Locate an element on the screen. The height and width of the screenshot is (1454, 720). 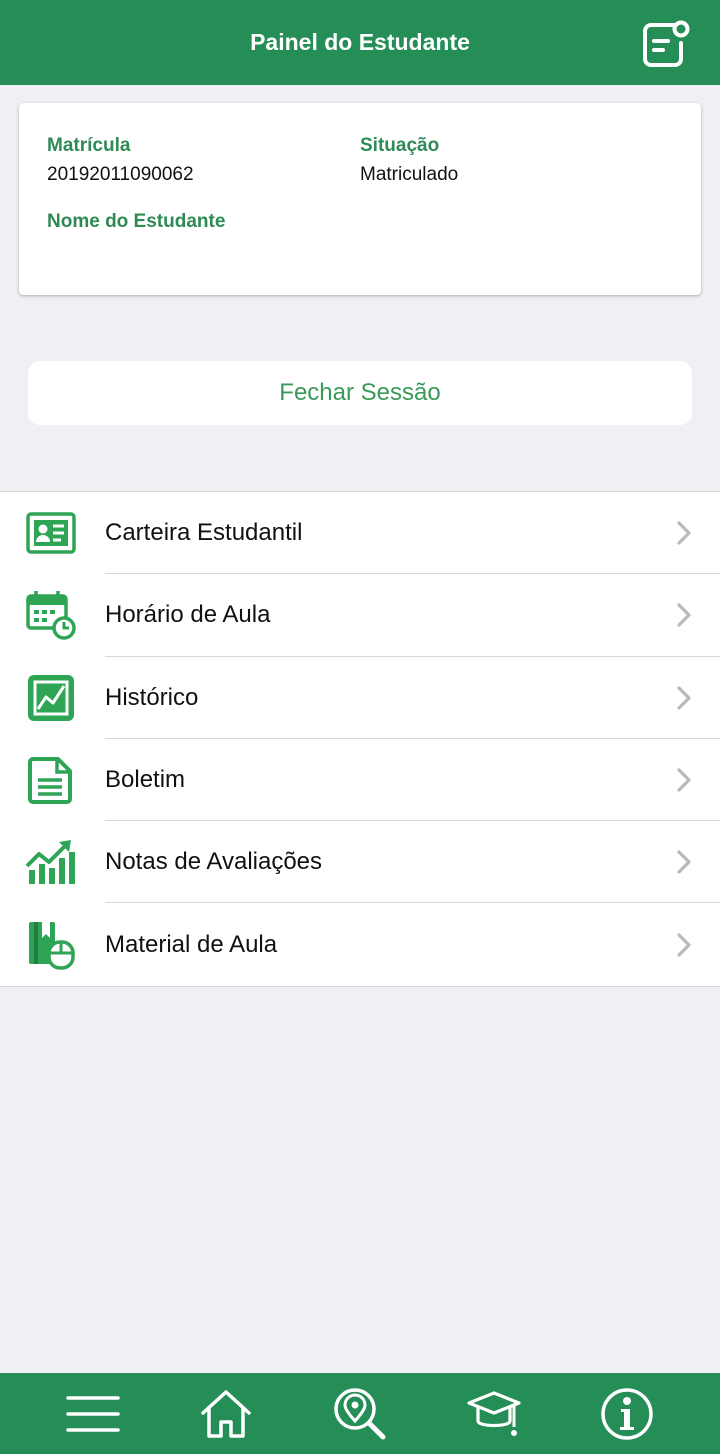
home-icon is located at coordinates (226, 1413).